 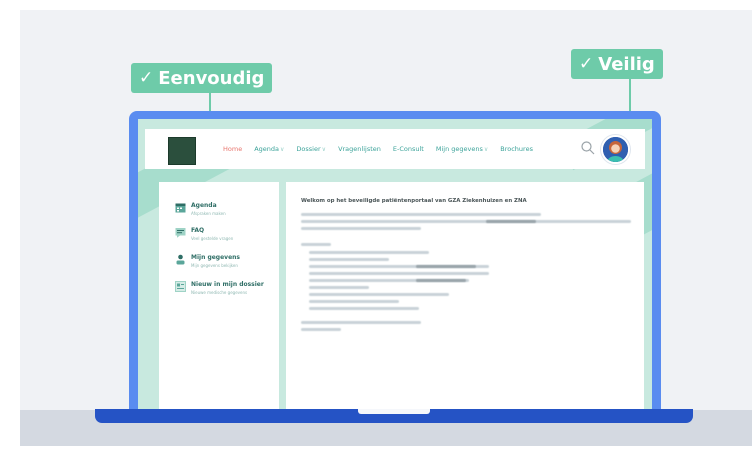 What do you see at coordinates (308, 149) in the screenshot?
I see `nav-label: Dossier` at bounding box center [308, 149].